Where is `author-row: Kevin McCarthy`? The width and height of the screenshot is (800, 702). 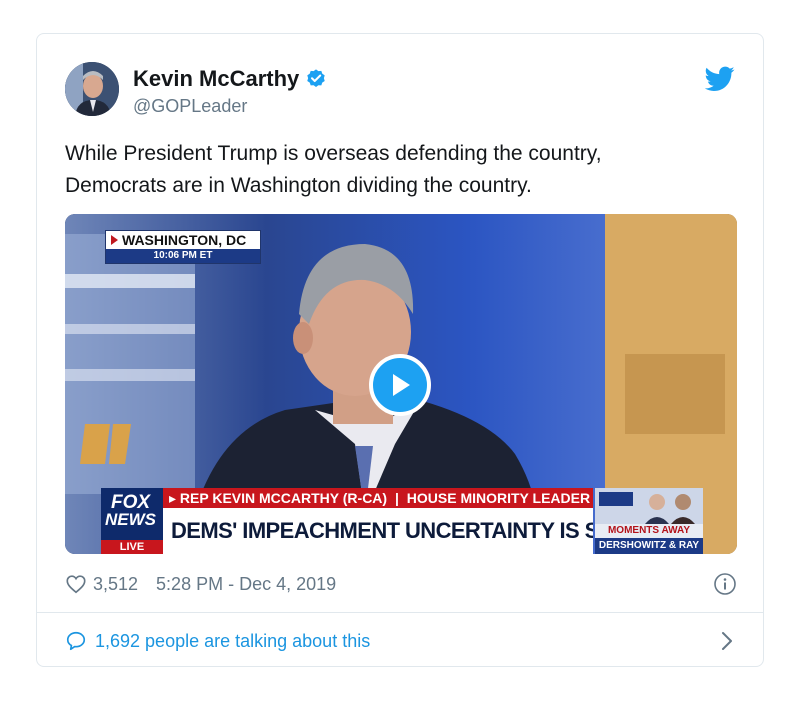
author-row: Kevin McCarthy is located at coordinates (230, 79).